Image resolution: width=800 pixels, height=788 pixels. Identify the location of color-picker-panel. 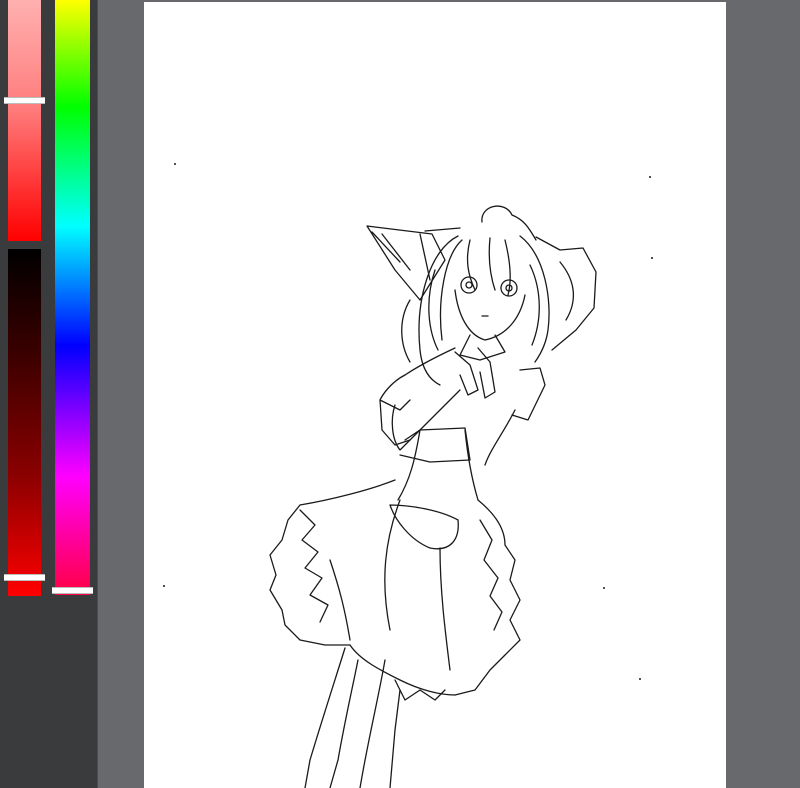
(48, 394).